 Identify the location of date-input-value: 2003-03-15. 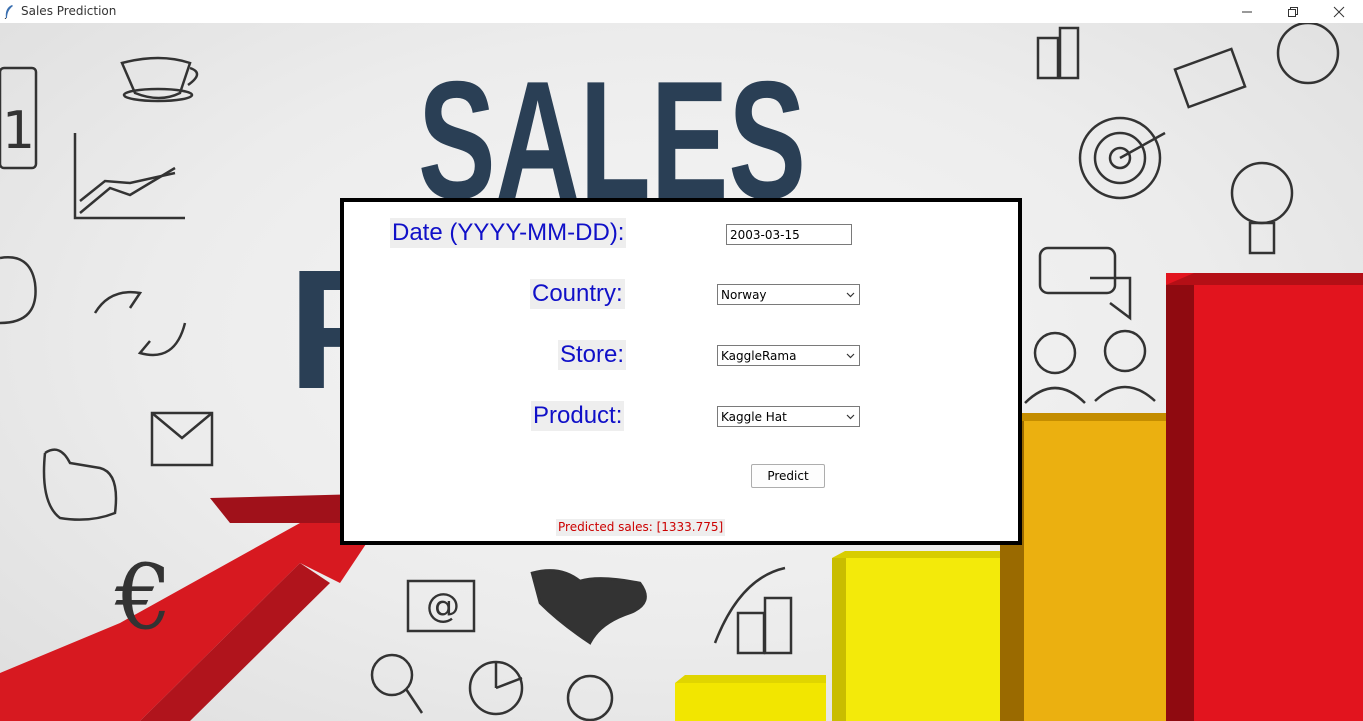
(765, 234).